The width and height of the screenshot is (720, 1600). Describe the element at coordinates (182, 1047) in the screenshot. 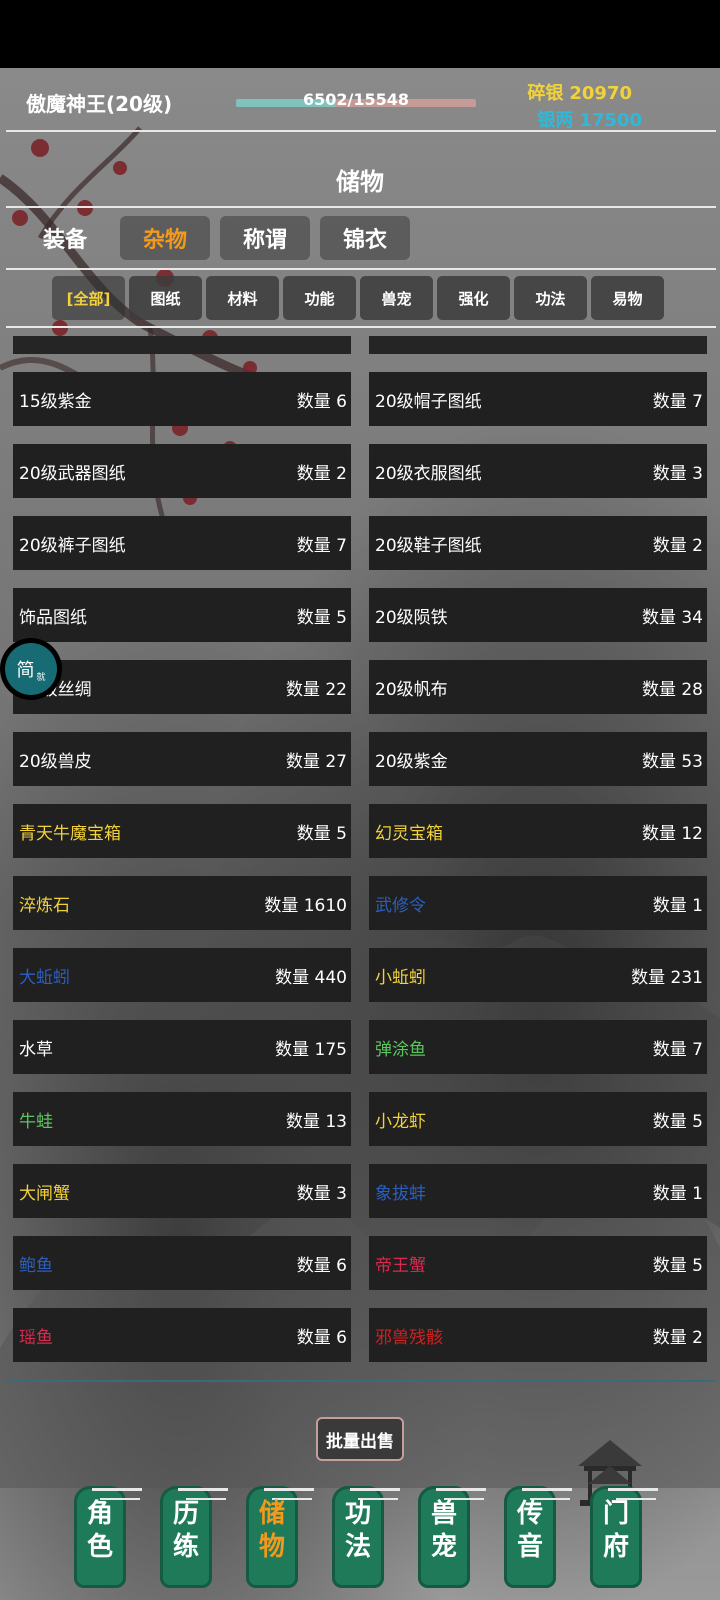

I see `item-cell: 水草 数量 175` at that location.